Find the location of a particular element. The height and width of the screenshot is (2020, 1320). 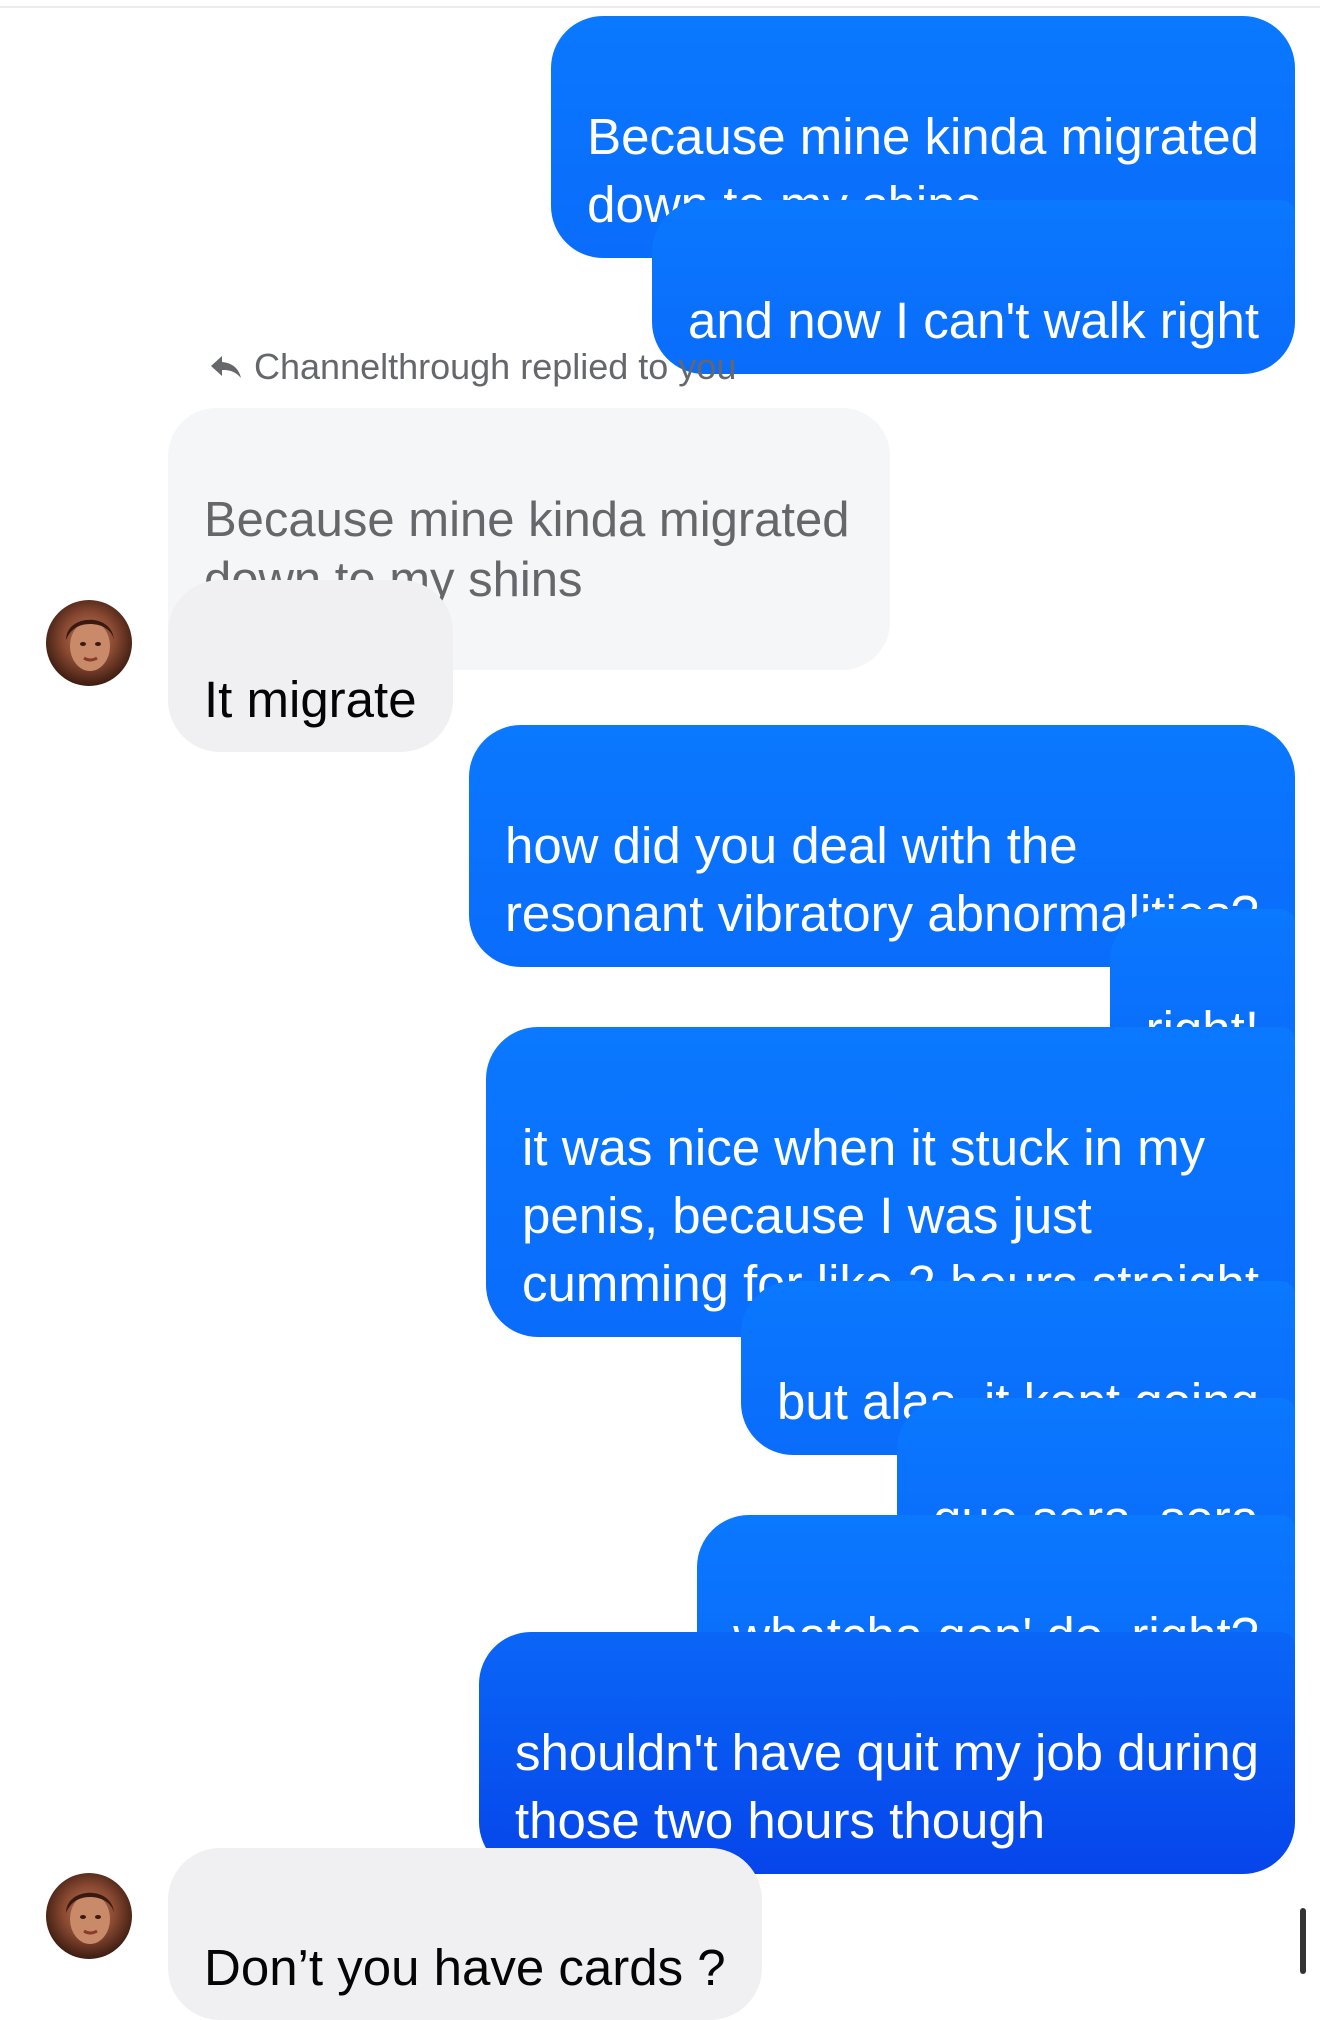

message-text: Don’t you have cards ? is located at coordinates (465, 1967).